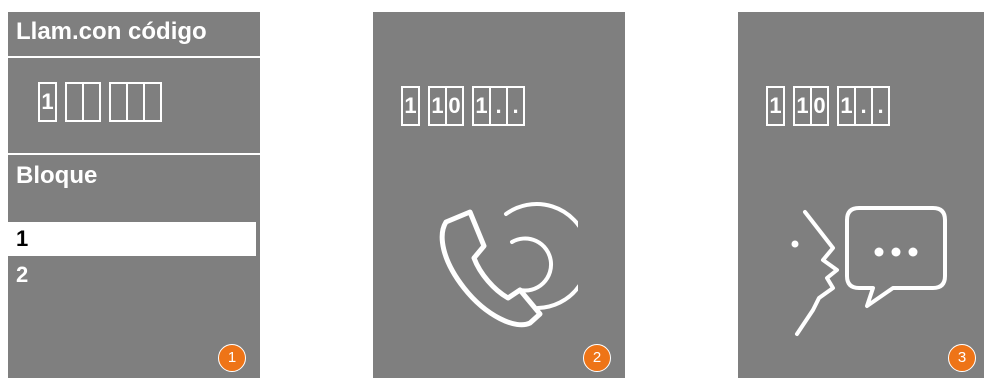 The height and width of the screenshot is (378, 984). What do you see at coordinates (962, 358) in the screenshot?
I see `step-badge: 3` at bounding box center [962, 358].